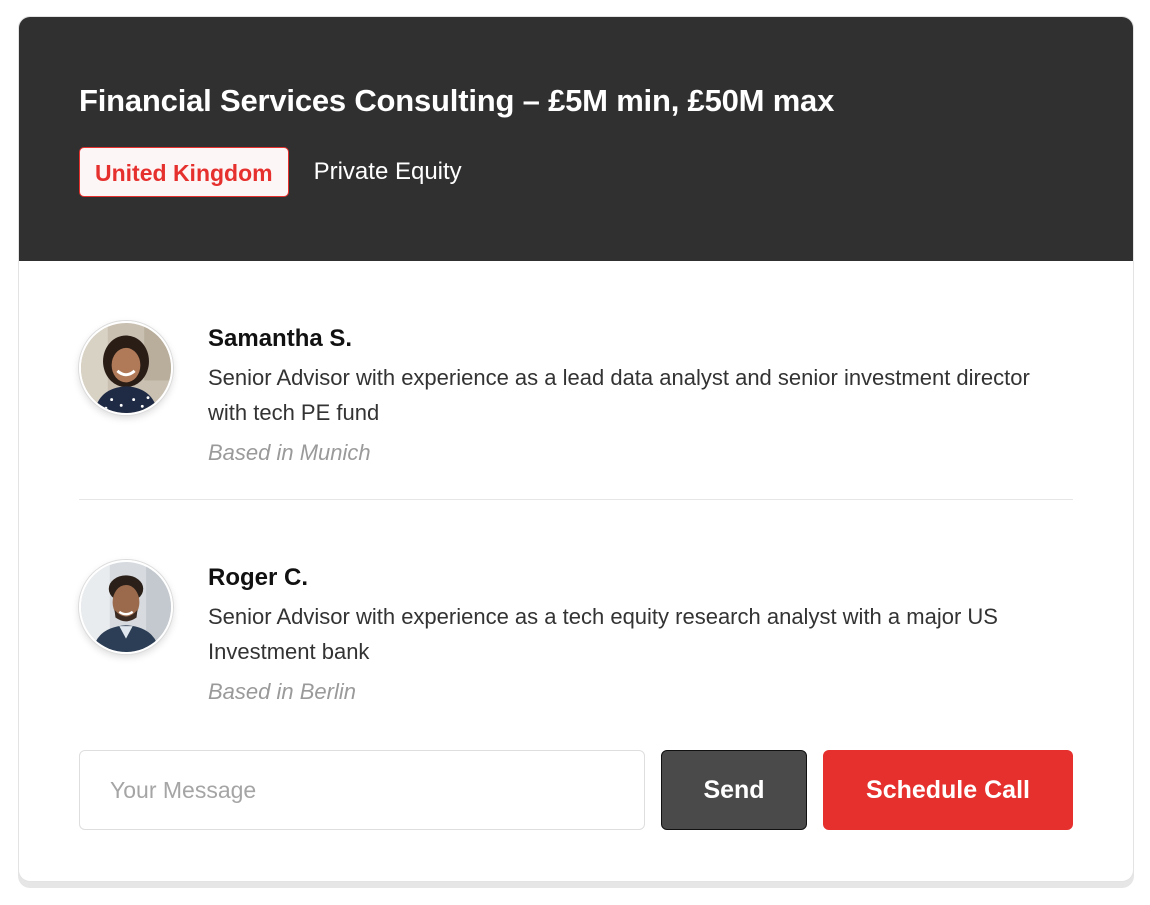 This screenshot has height=905, width=1150. Describe the element at coordinates (633, 578) in the screenshot. I see `advisor-name: Roger C.` at that location.